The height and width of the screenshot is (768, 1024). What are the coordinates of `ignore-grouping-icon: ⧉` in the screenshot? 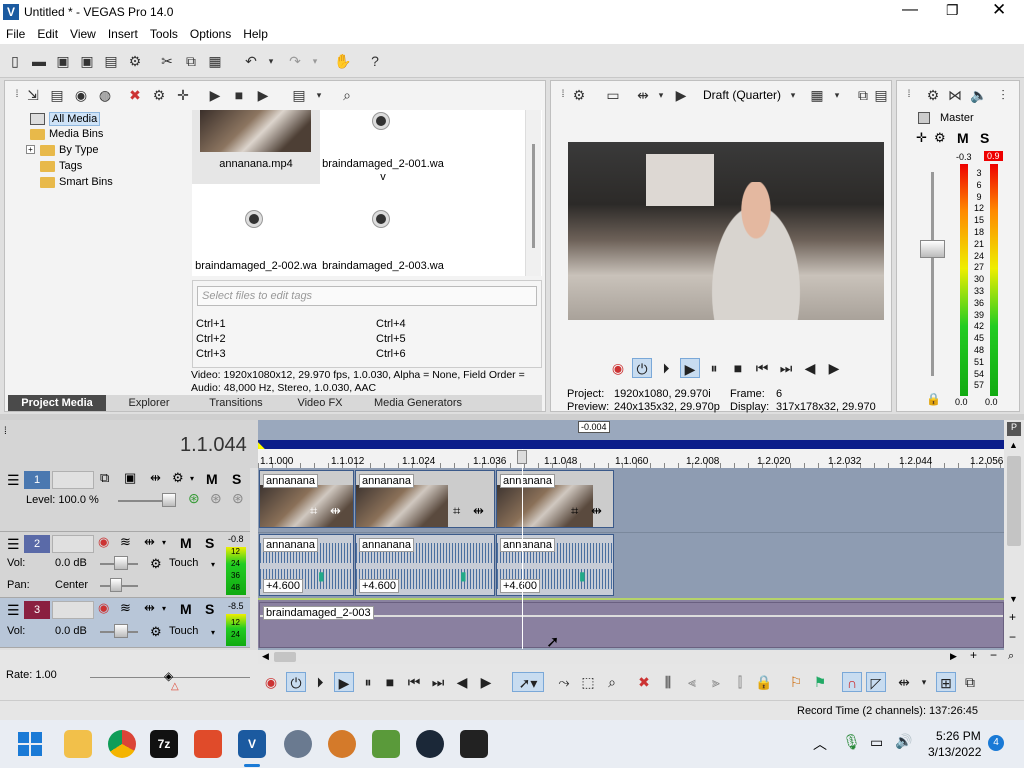 It's located at (970, 682).